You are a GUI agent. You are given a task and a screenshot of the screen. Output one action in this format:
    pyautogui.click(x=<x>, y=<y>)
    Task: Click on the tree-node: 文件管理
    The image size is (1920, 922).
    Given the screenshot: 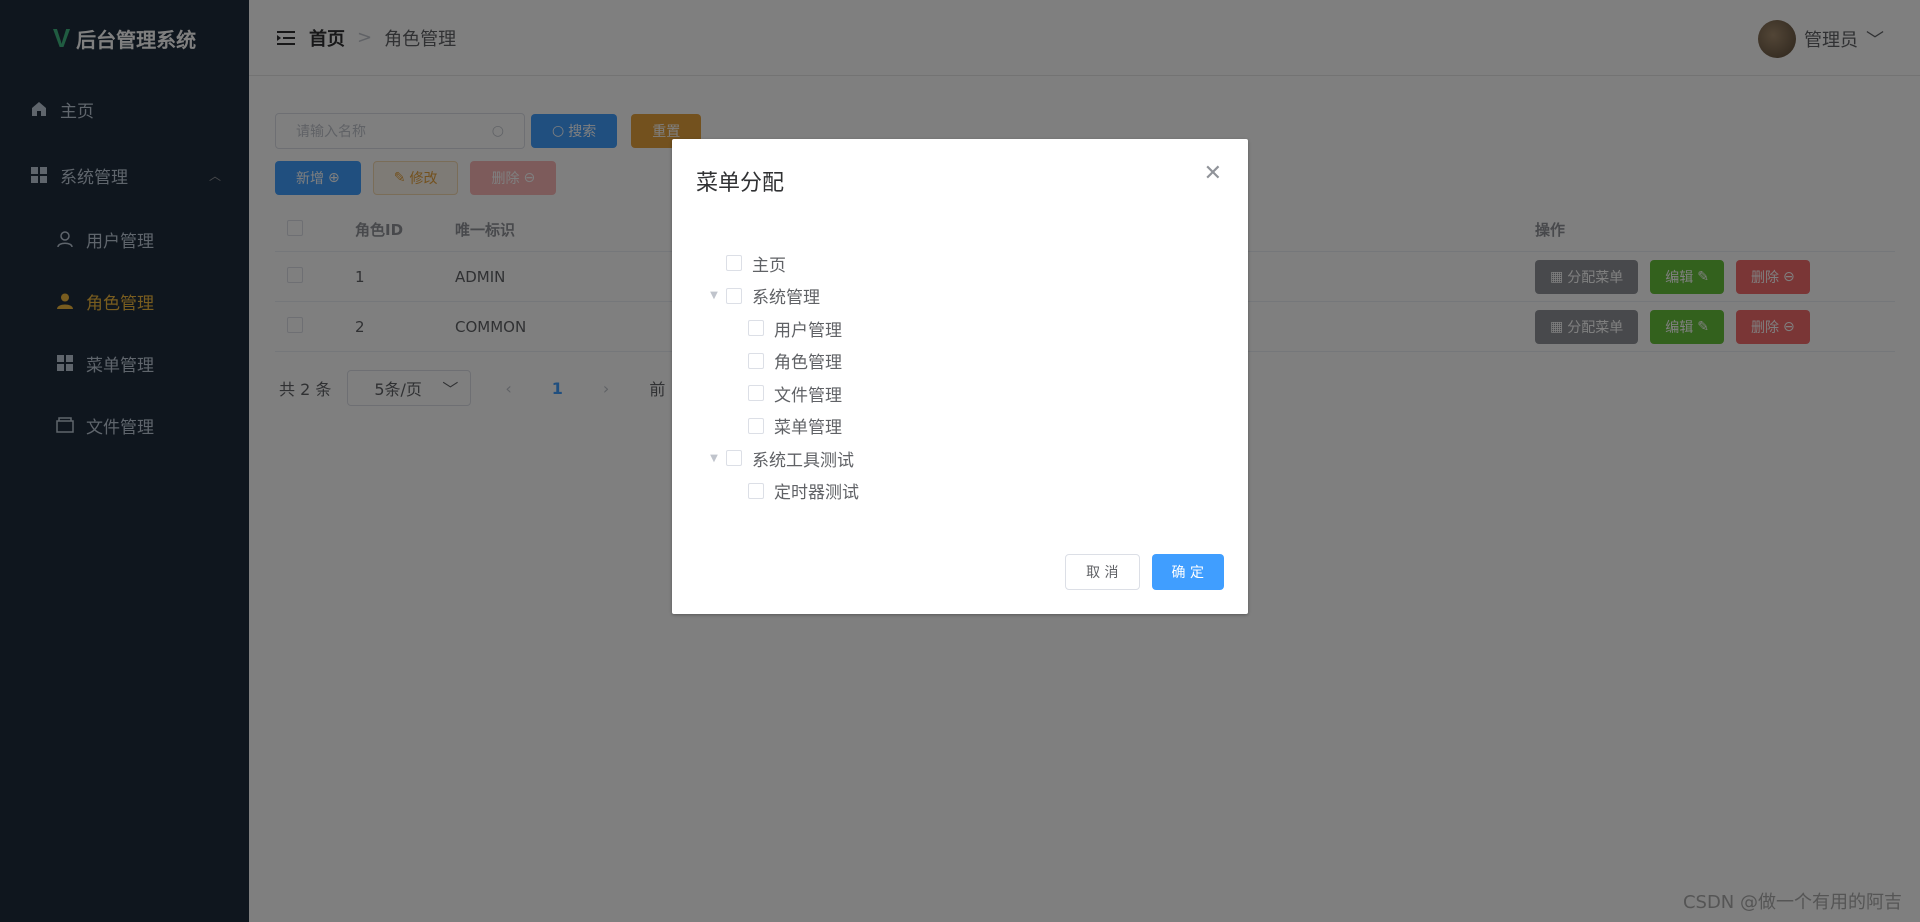 What is the action you would take?
    pyautogui.click(x=780, y=393)
    